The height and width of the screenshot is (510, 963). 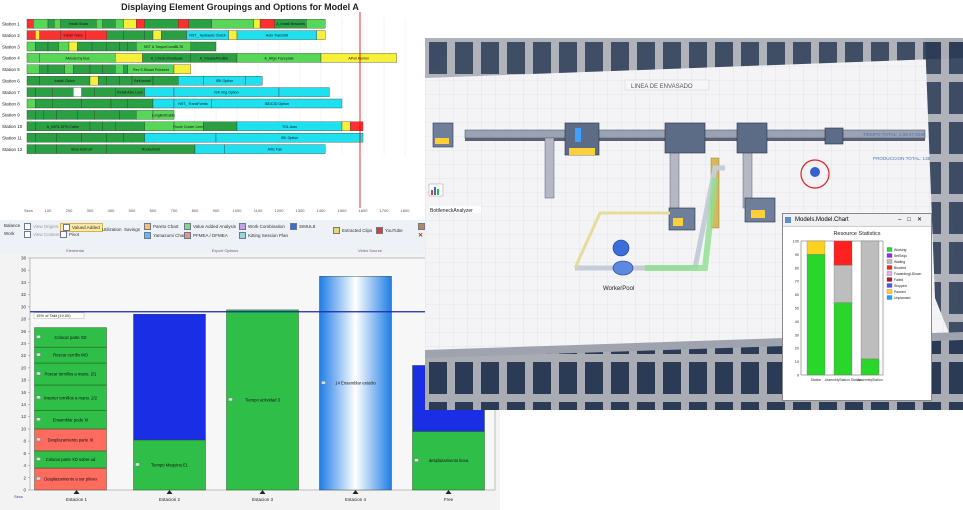 What do you see at coordinates (132, 229) in the screenshot?
I see `savings-button: Savings` at bounding box center [132, 229].